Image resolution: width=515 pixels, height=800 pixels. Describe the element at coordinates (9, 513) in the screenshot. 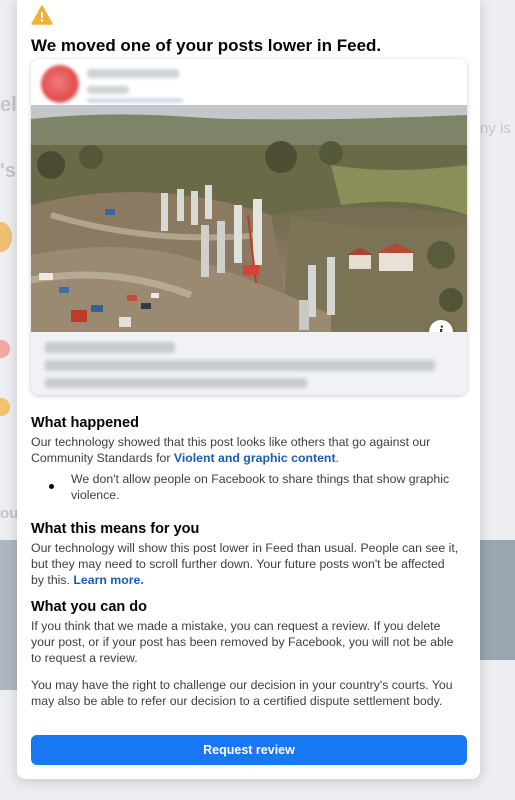

I see `bg-fragment: ou` at that location.